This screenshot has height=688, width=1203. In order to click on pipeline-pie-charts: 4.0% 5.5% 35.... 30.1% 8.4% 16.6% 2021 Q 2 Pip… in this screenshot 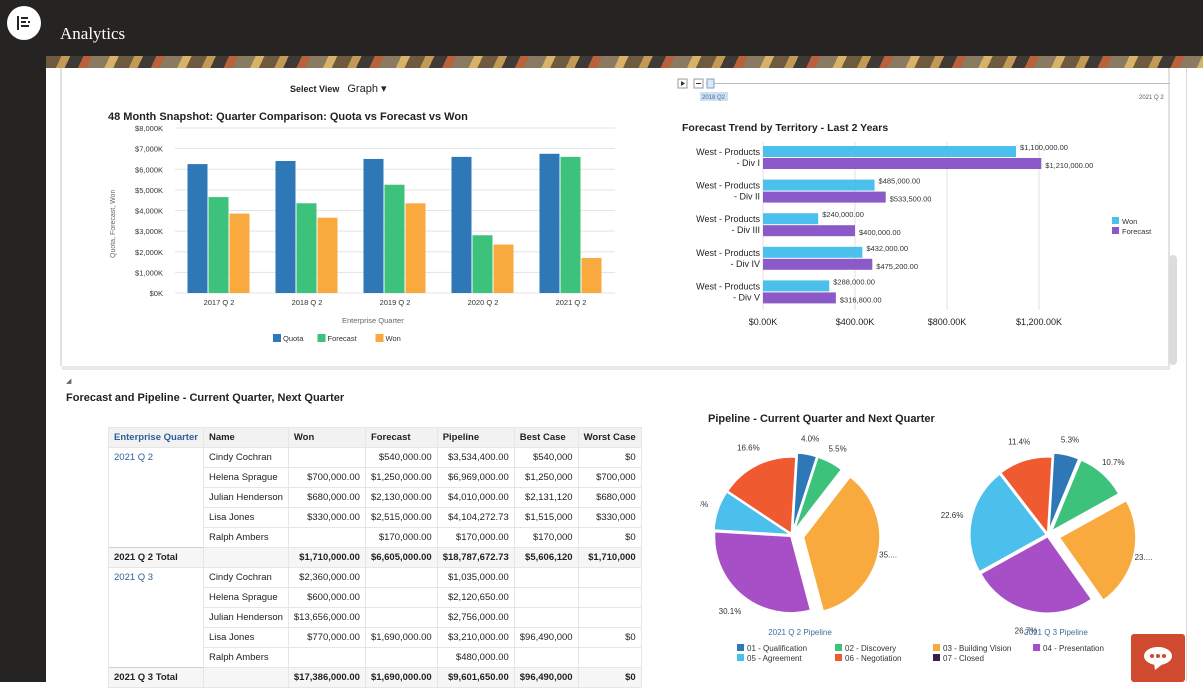, I will do `click(926, 549)`.